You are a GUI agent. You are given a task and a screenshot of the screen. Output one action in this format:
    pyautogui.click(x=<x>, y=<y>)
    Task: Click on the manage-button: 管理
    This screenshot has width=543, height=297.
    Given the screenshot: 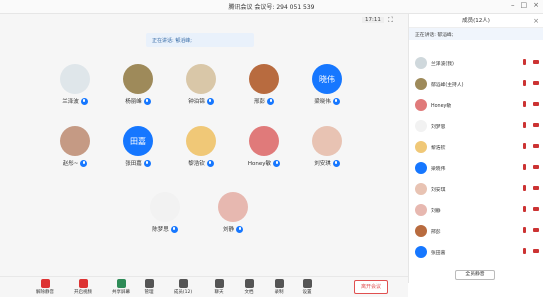 What is the action you would take?
    pyautogui.click(x=149, y=287)
    